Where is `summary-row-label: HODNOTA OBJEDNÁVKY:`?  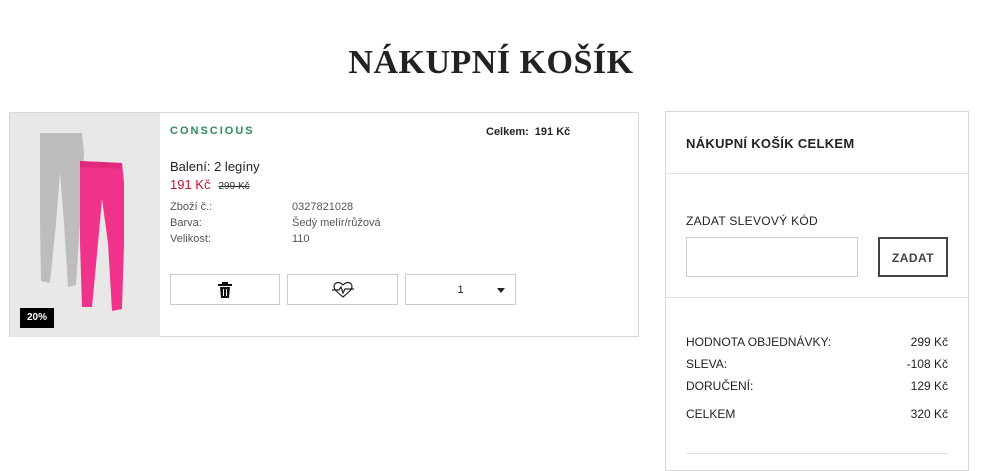 summary-row-label: HODNOTA OBJEDNÁVKY: is located at coordinates (759, 342).